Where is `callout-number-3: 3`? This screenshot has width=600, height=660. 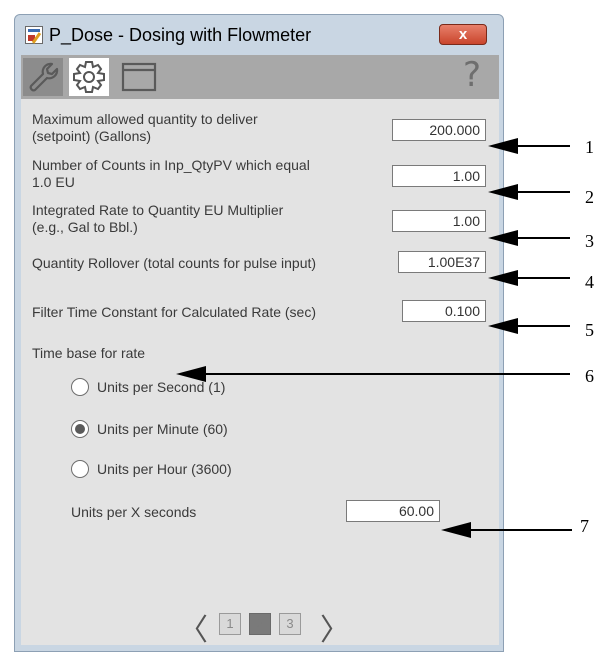 callout-number-3: 3 is located at coordinates (589, 241).